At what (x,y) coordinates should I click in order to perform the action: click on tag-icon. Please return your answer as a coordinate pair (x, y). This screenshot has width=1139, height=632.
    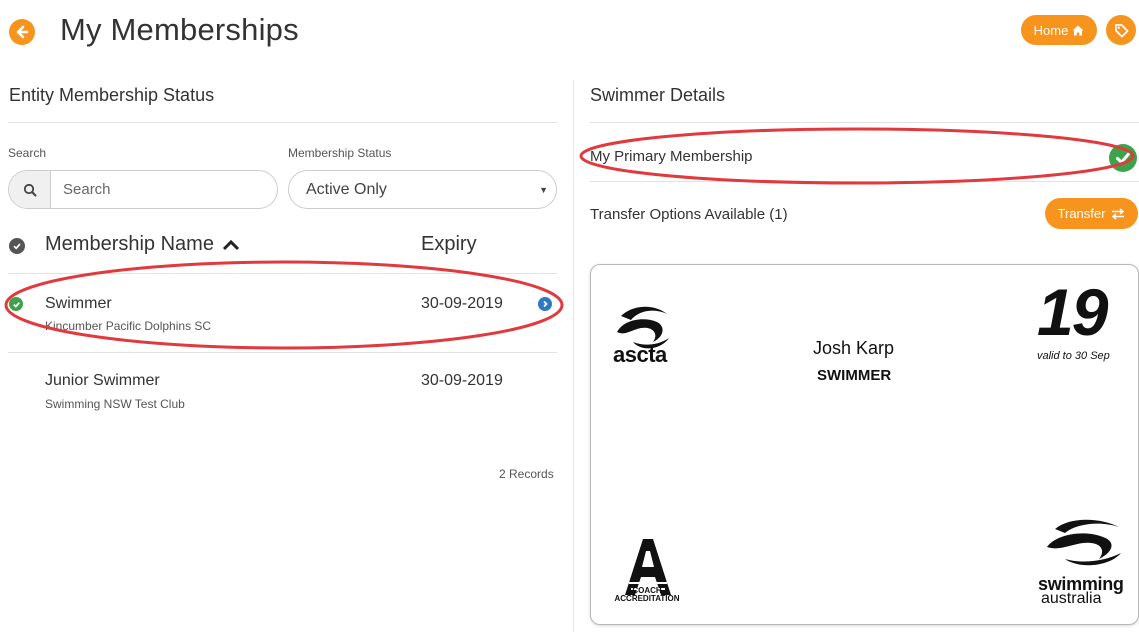
    Looking at the image, I should click on (1121, 30).